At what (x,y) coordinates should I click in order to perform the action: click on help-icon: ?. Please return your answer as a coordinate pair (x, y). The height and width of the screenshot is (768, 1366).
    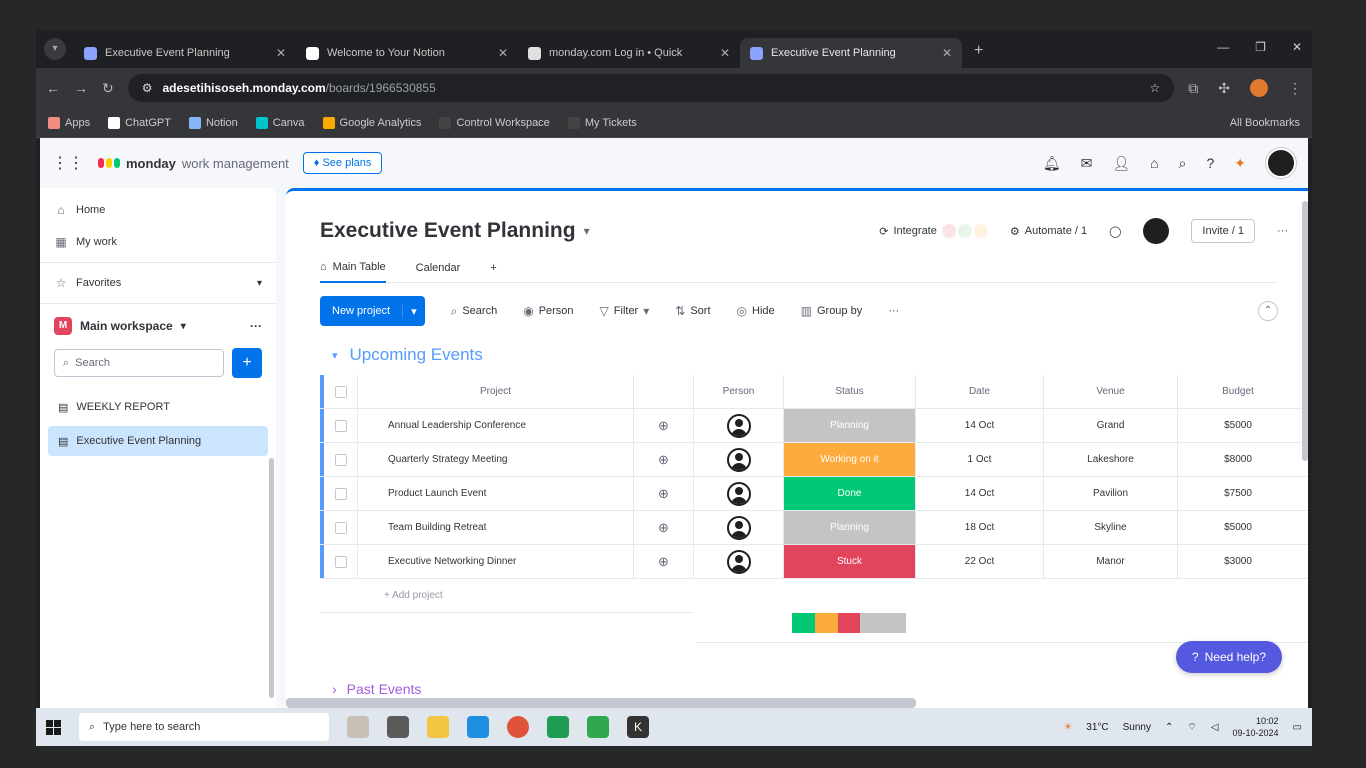
    Looking at the image, I should click on (1210, 163).